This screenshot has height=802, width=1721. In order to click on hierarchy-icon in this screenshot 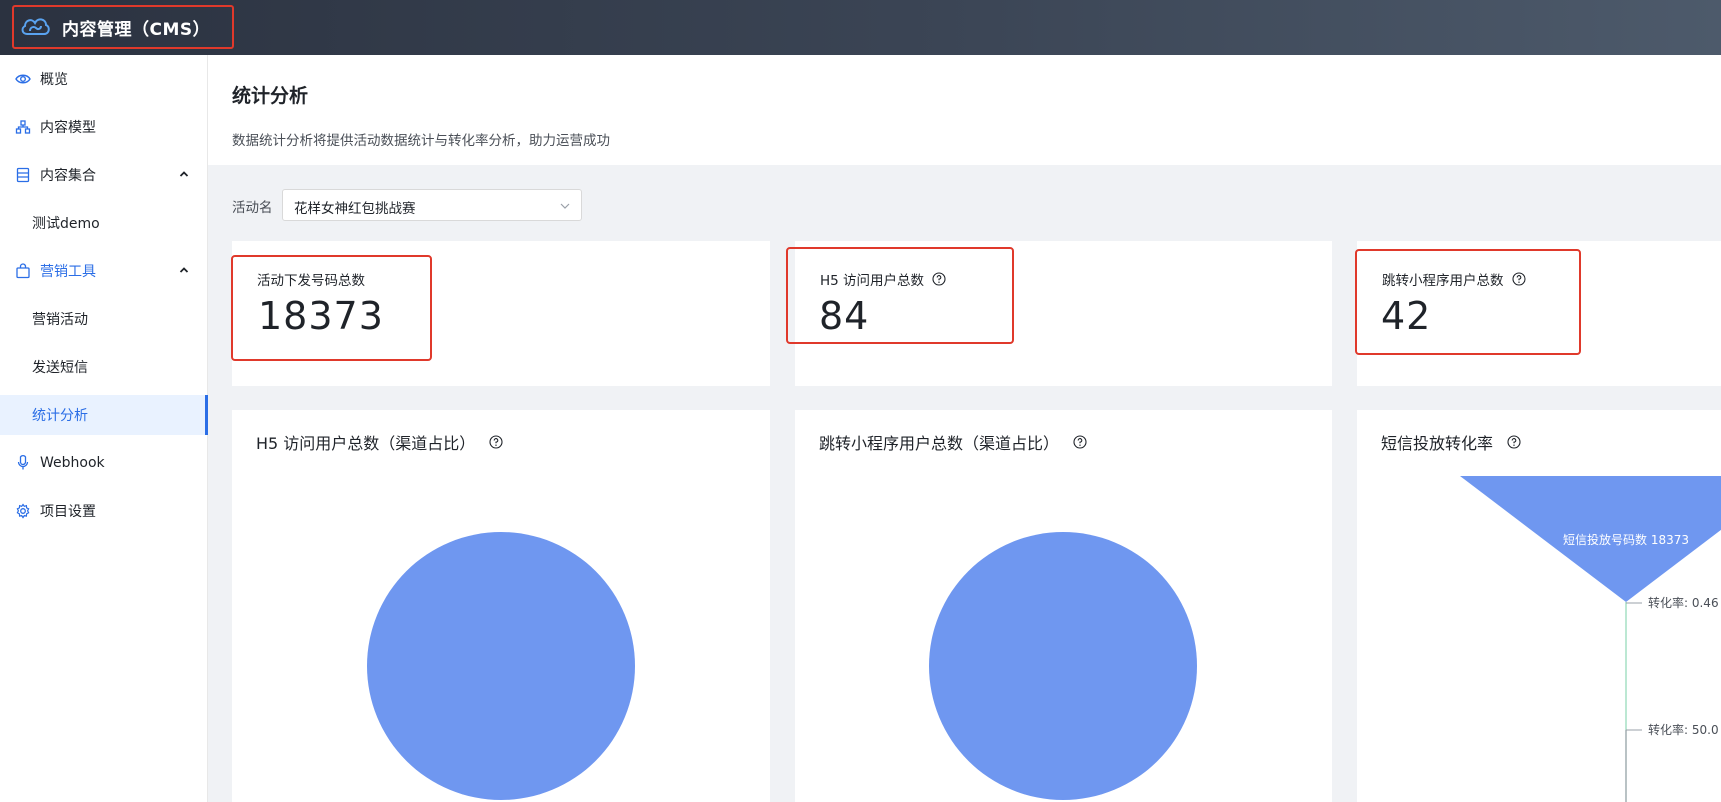, I will do `click(23, 127)`.